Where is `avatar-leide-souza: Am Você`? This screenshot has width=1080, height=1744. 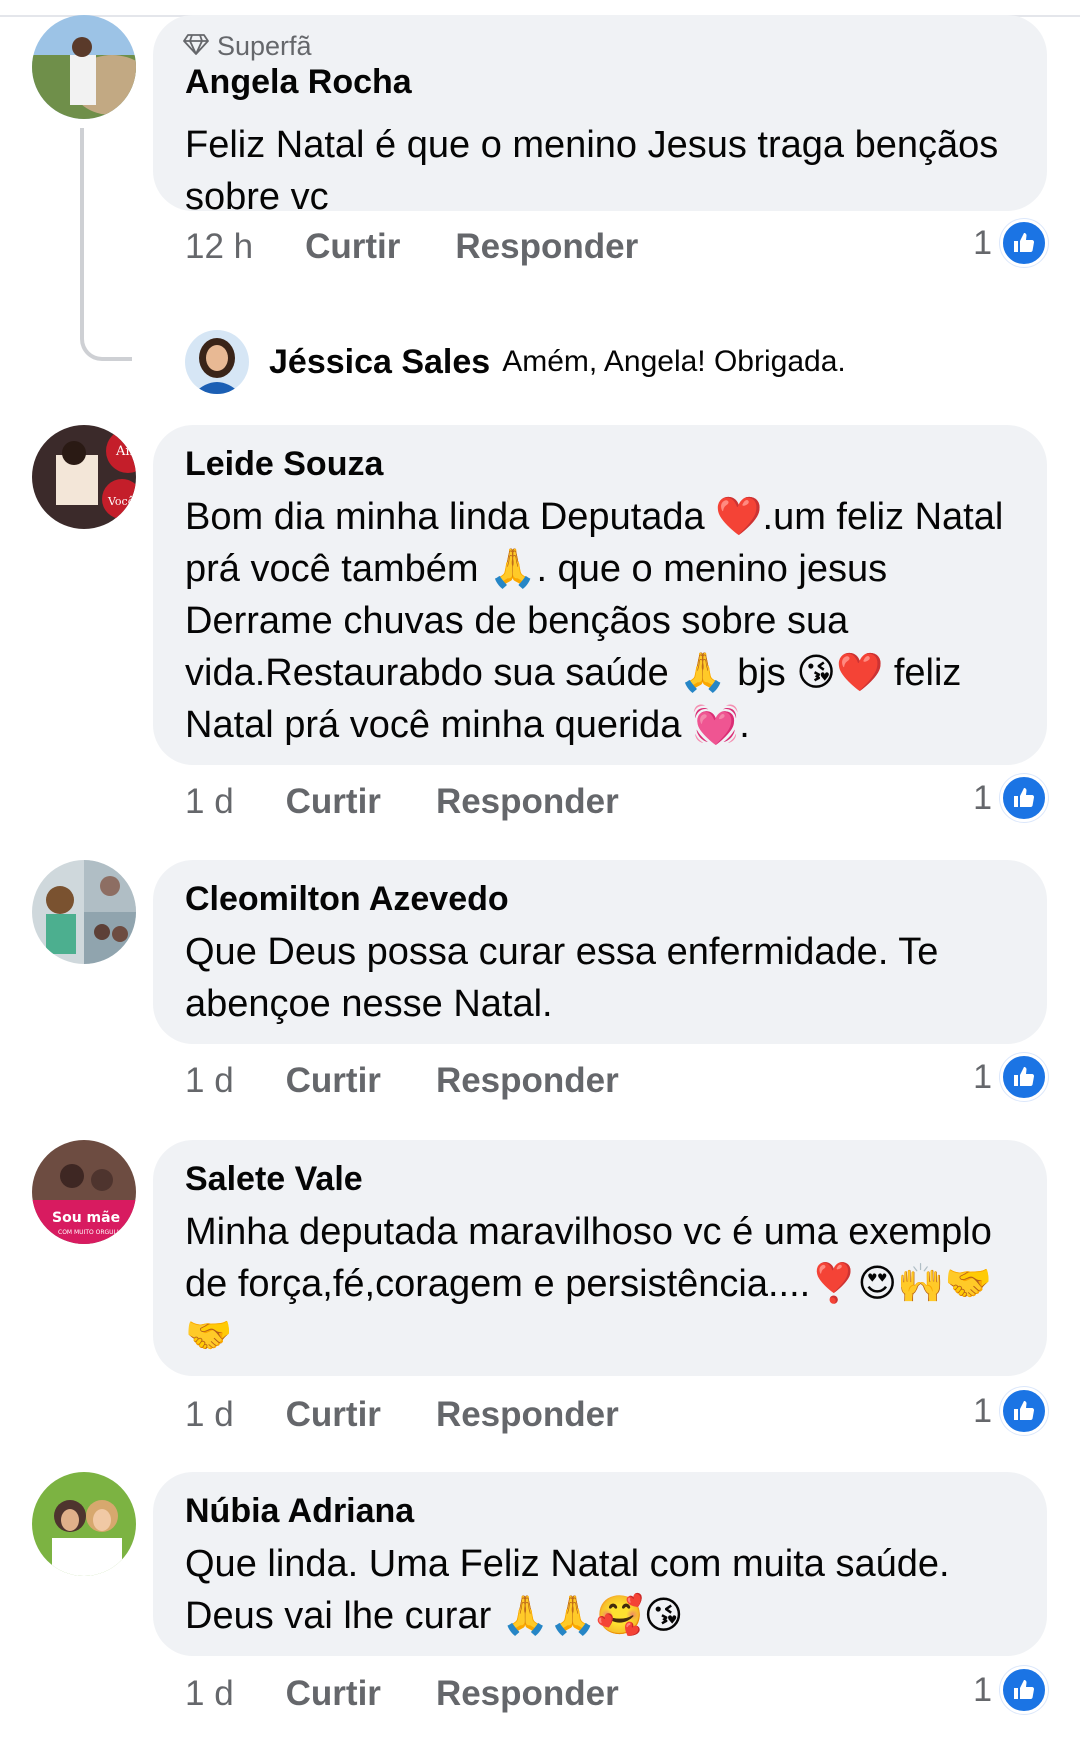 avatar-leide-souza: Am Você is located at coordinates (84, 477).